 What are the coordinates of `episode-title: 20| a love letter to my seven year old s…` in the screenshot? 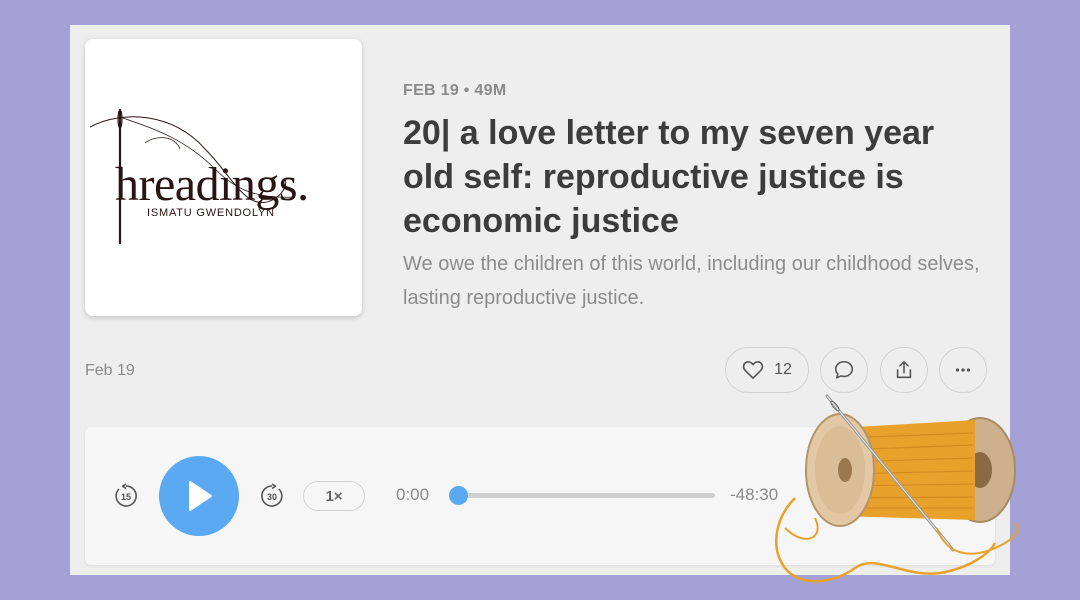 It's located at (698, 177).